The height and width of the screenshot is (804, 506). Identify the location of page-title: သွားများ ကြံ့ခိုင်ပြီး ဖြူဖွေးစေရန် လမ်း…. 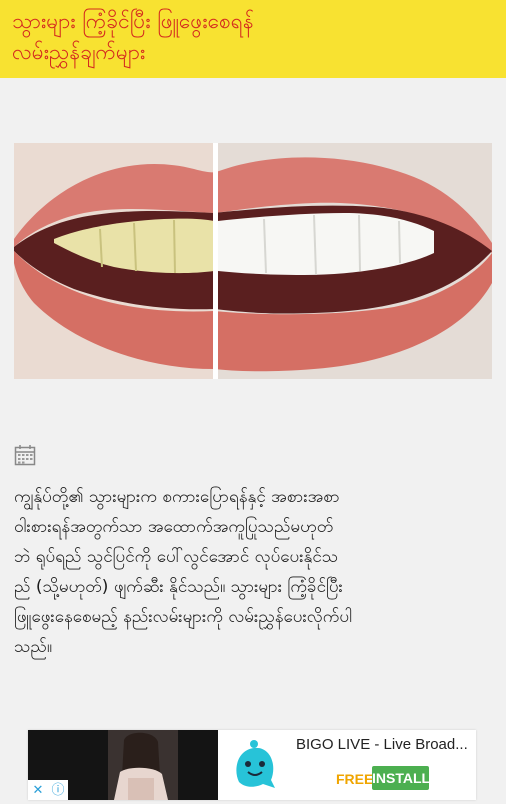
(253, 37).